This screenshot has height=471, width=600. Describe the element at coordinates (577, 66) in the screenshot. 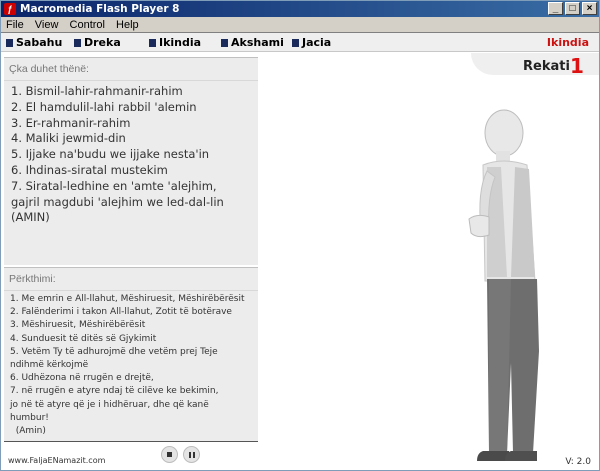

I see `rakat-number: 1` at that location.